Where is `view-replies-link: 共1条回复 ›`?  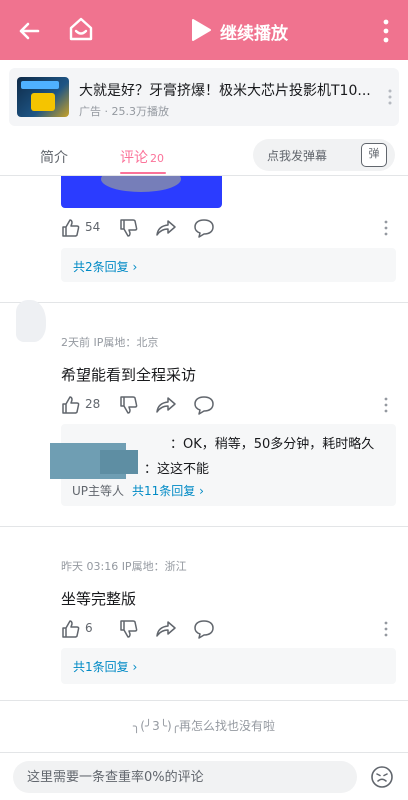 view-replies-link: 共1条回复 › is located at coordinates (105, 666).